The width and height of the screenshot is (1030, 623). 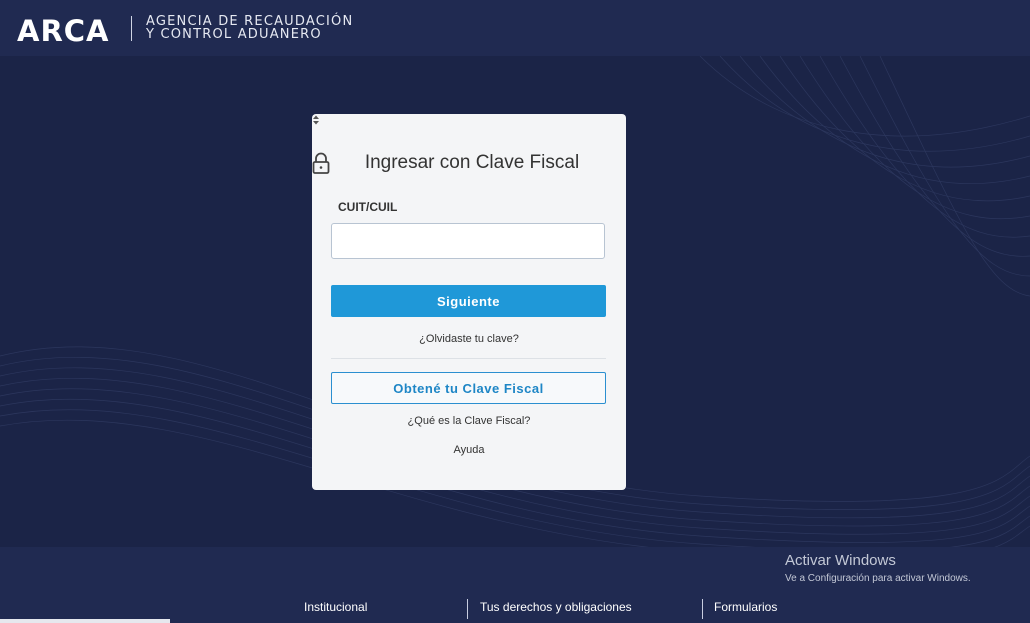 What do you see at coordinates (556, 607) in the screenshot?
I see `footer-link-derechos: Tus derechos y obligaciones` at bounding box center [556, 607].